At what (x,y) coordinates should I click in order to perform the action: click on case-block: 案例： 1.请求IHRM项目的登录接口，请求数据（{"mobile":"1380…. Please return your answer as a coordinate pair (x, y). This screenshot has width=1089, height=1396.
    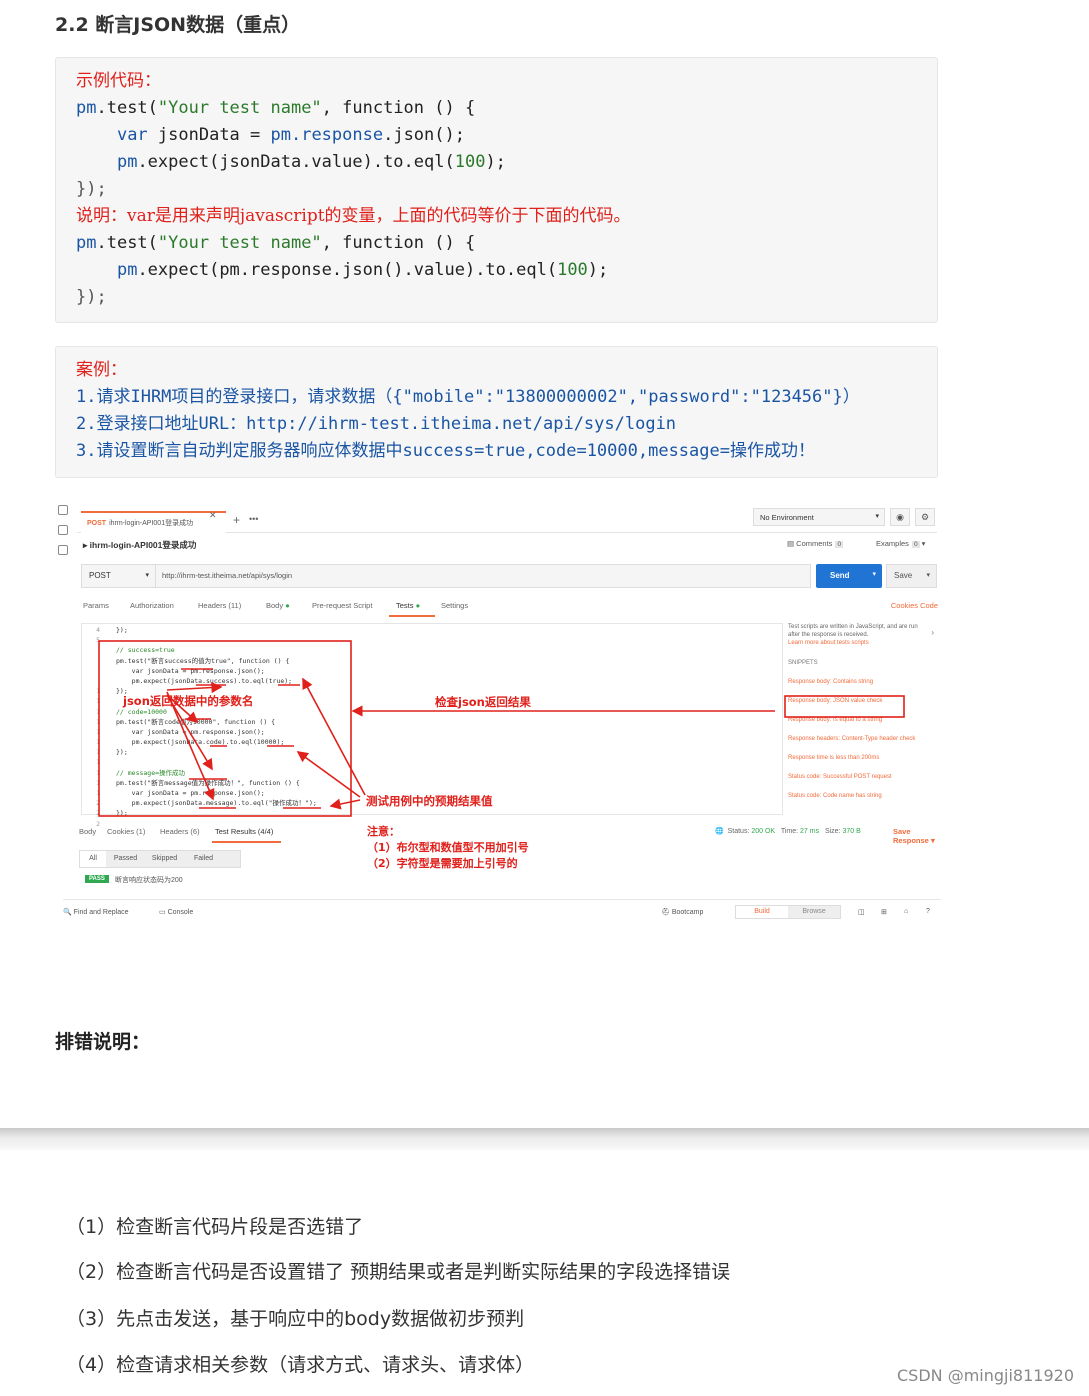
    Looking at the image, I should click on (496, 412).